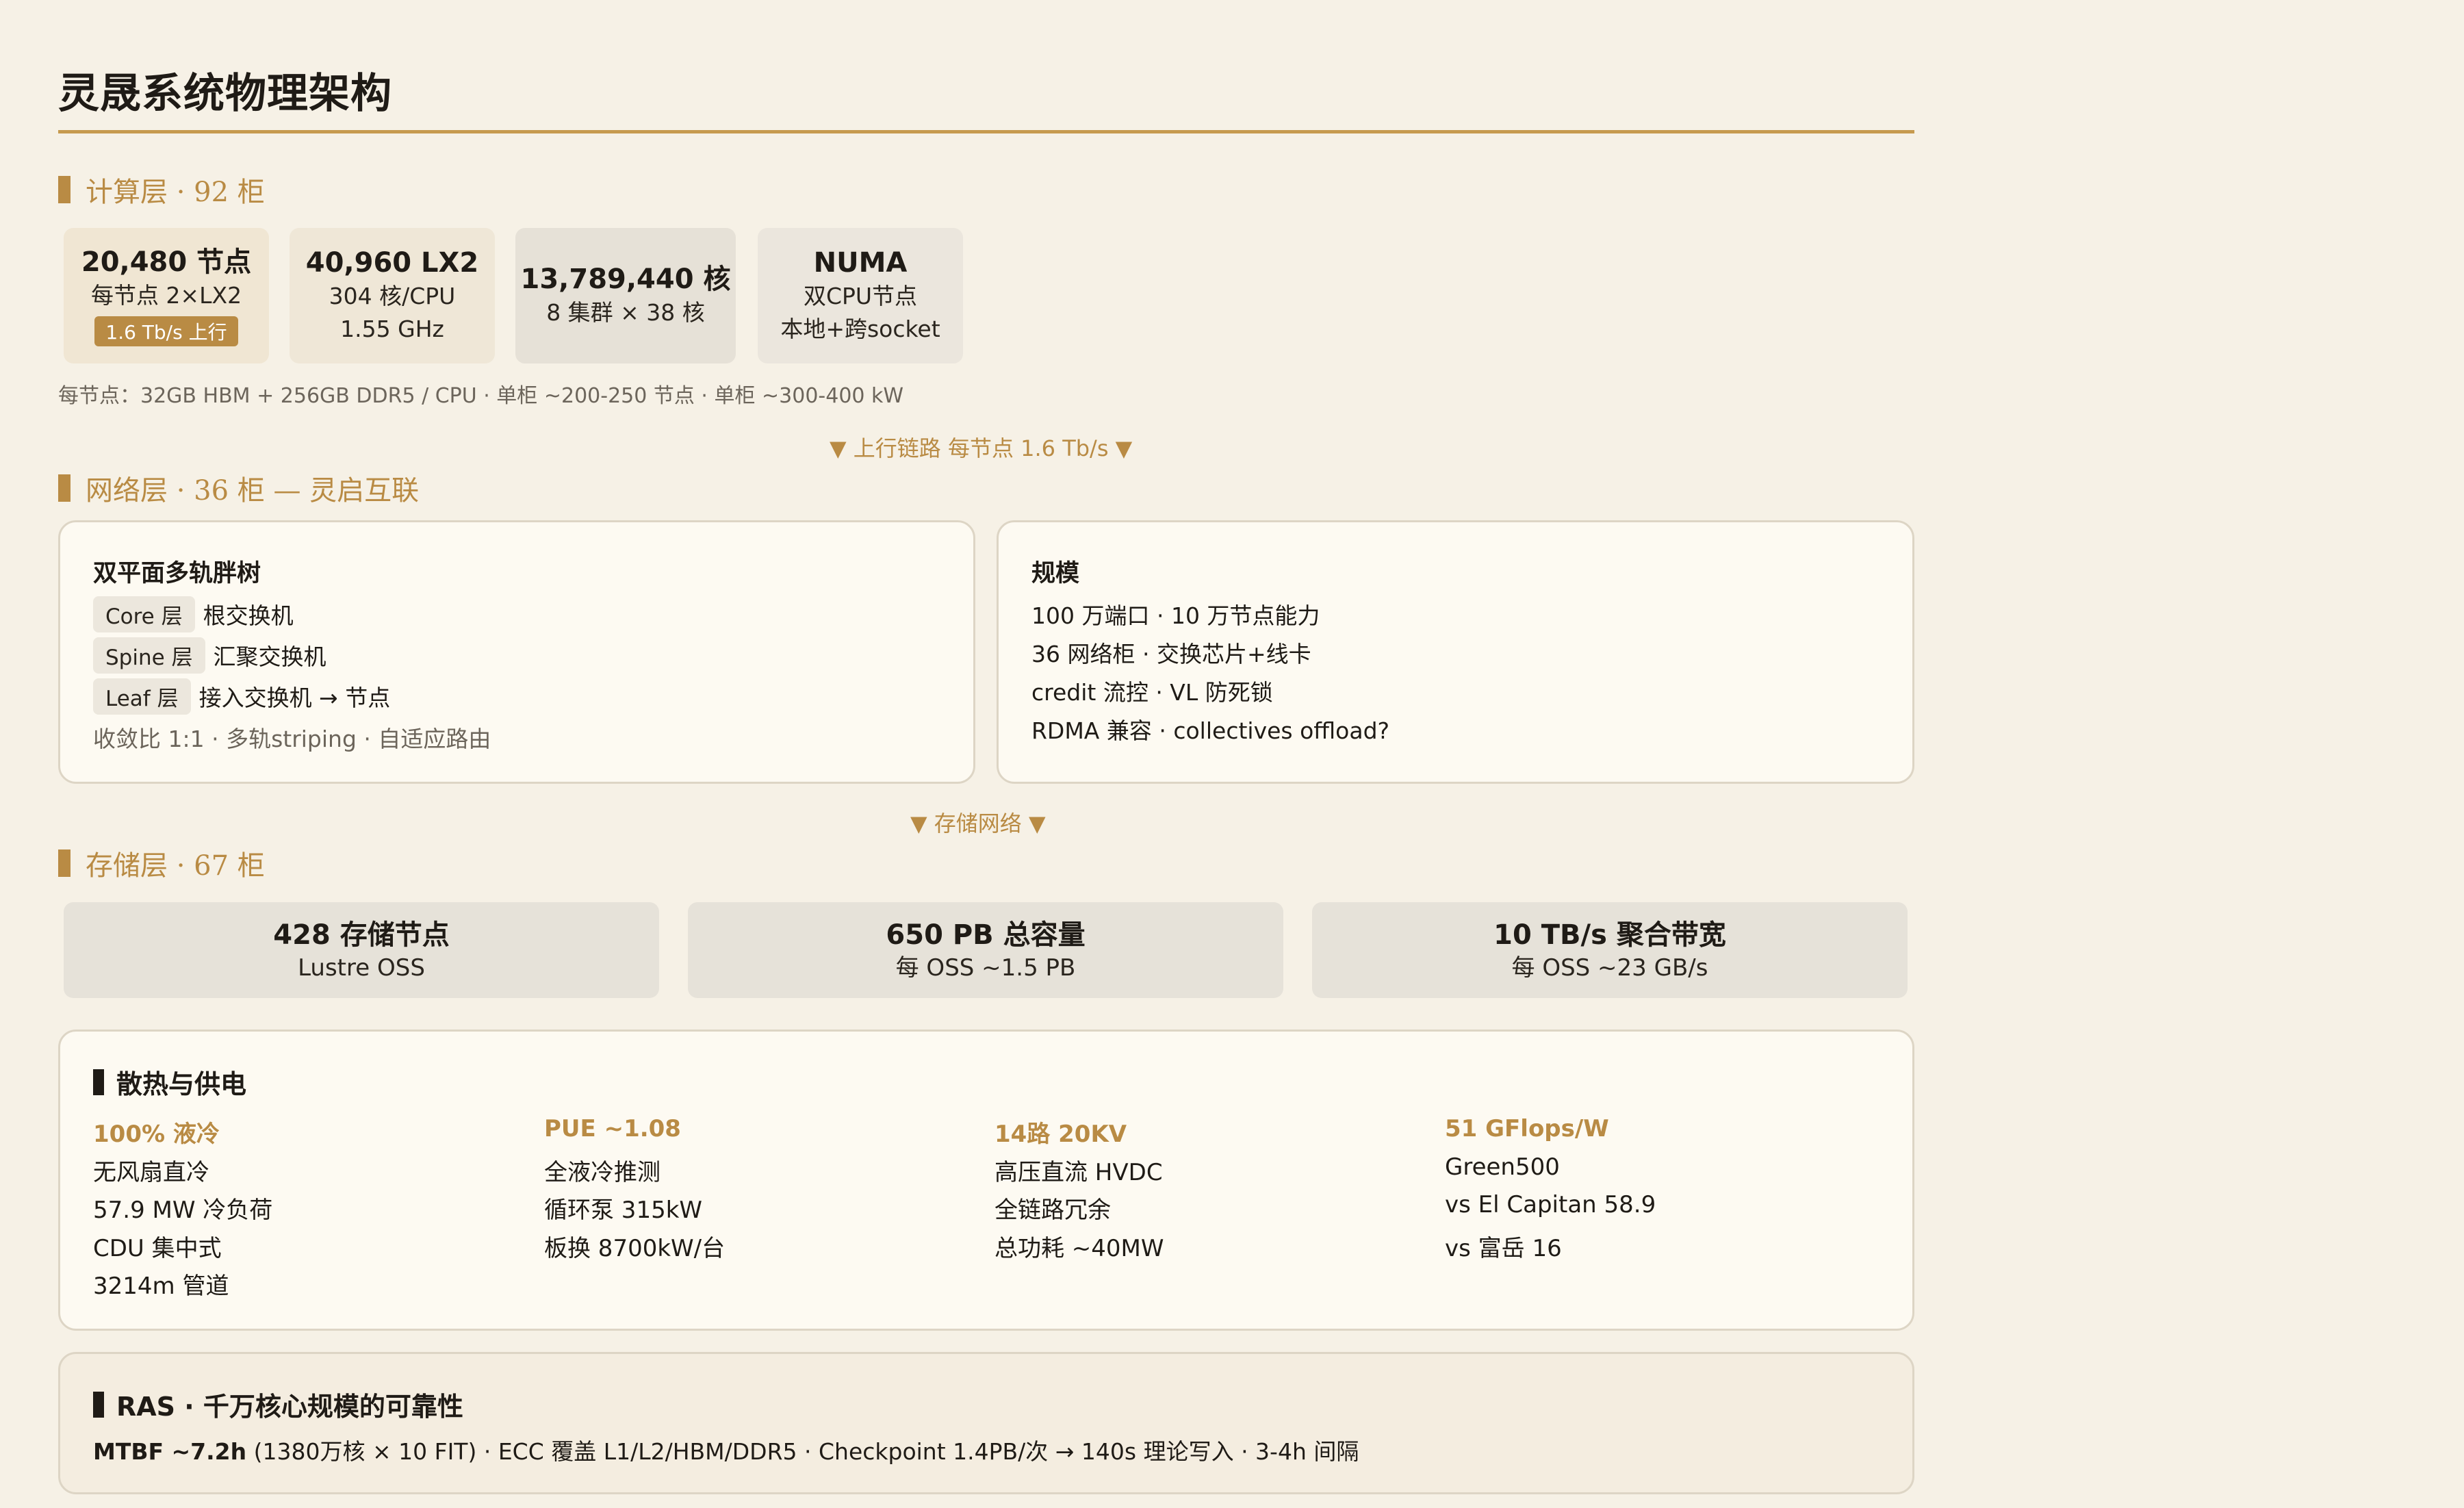  Describe the element at coordinates (289, 1407) in the screenshot. I see `ras-title-text: RAS · 千万核心规模的可靠性` at that location.